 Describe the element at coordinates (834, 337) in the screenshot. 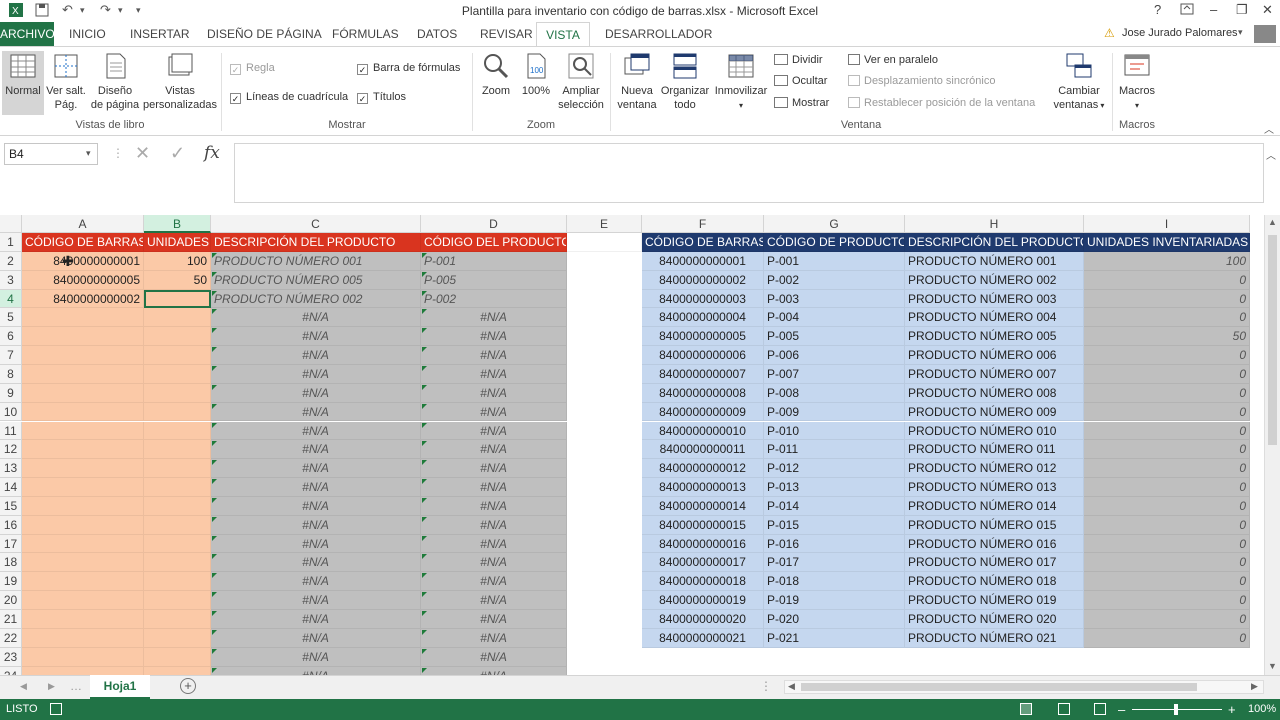

I see `inventory-code-cell: P-005` at that location.